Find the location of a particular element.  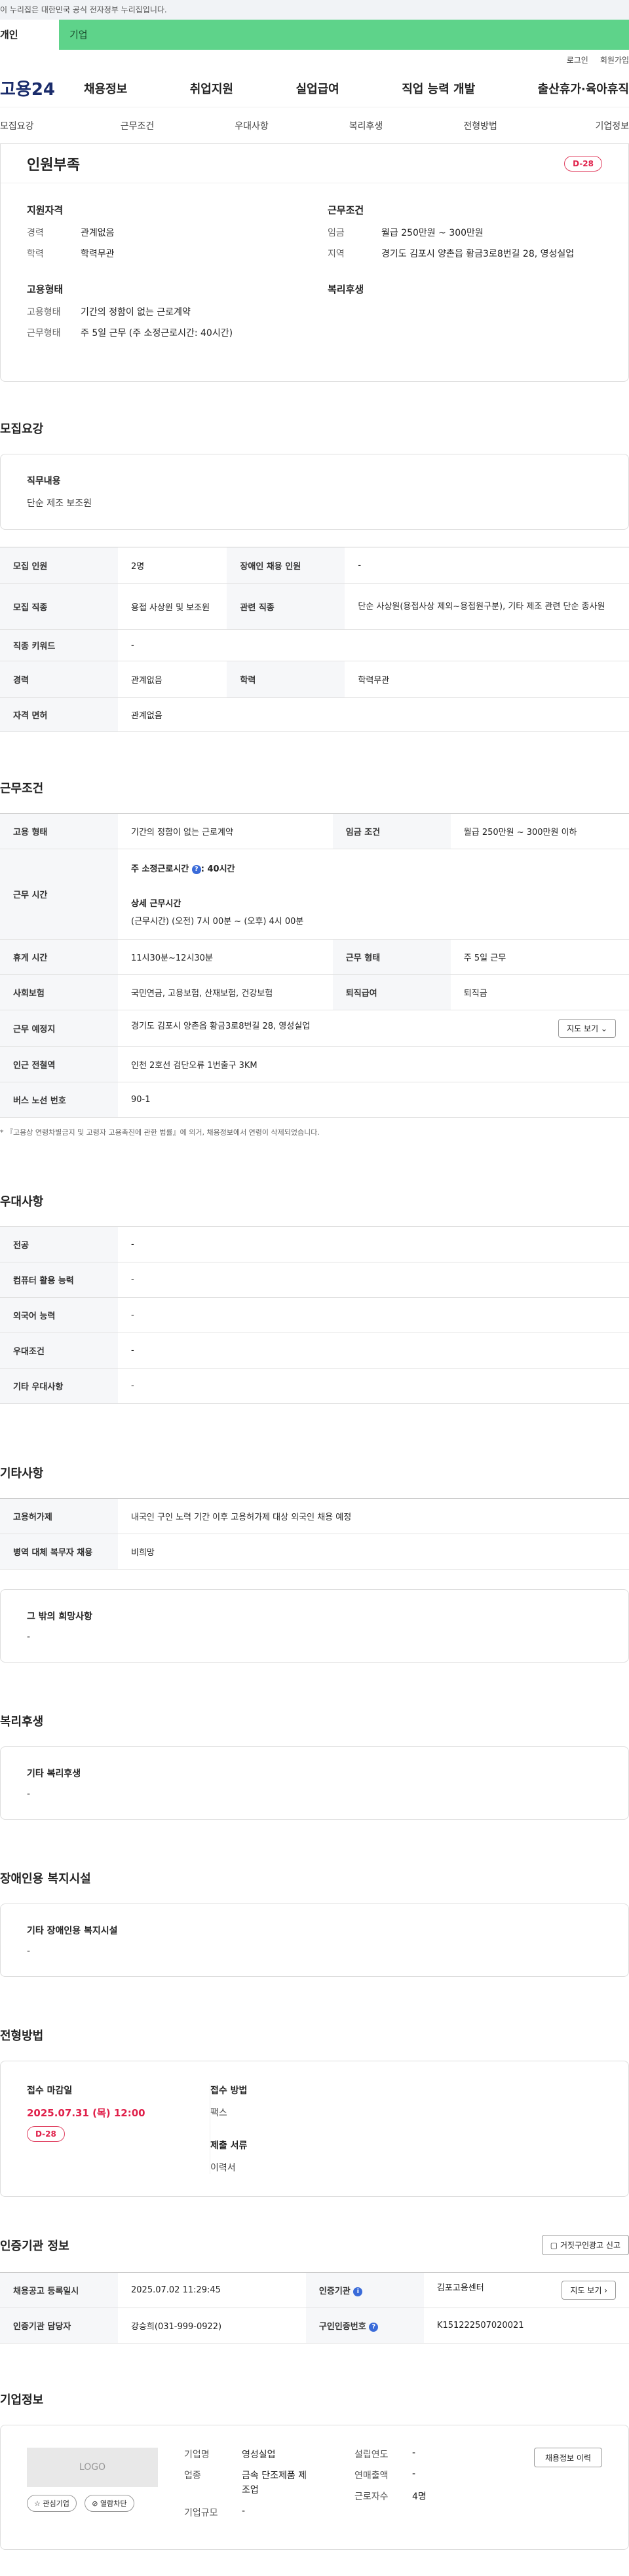

label-text: 구인인증번호 is located at coordinates (342, 2327).